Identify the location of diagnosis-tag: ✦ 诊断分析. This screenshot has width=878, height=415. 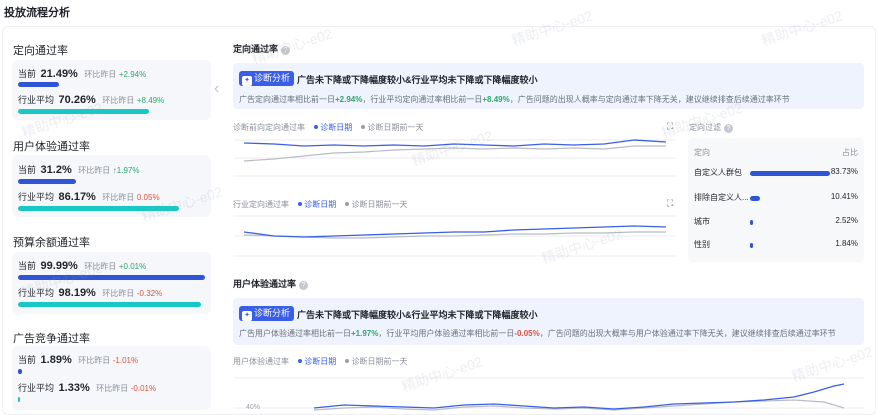
(267, 313).